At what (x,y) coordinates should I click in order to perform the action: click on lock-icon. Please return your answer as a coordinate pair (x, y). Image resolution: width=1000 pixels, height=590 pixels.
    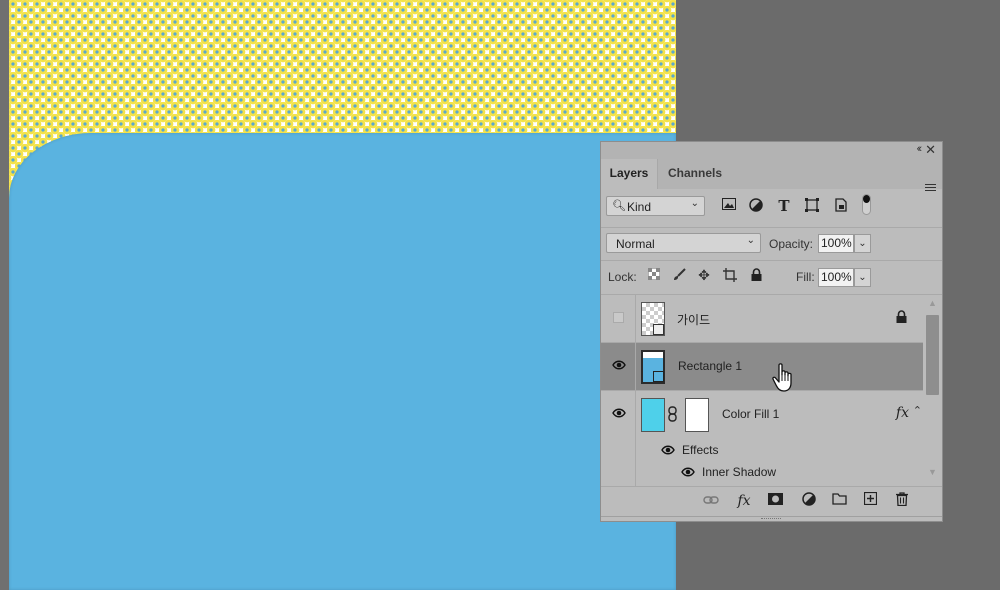
    Looking at the image, I should click on (901, 318).